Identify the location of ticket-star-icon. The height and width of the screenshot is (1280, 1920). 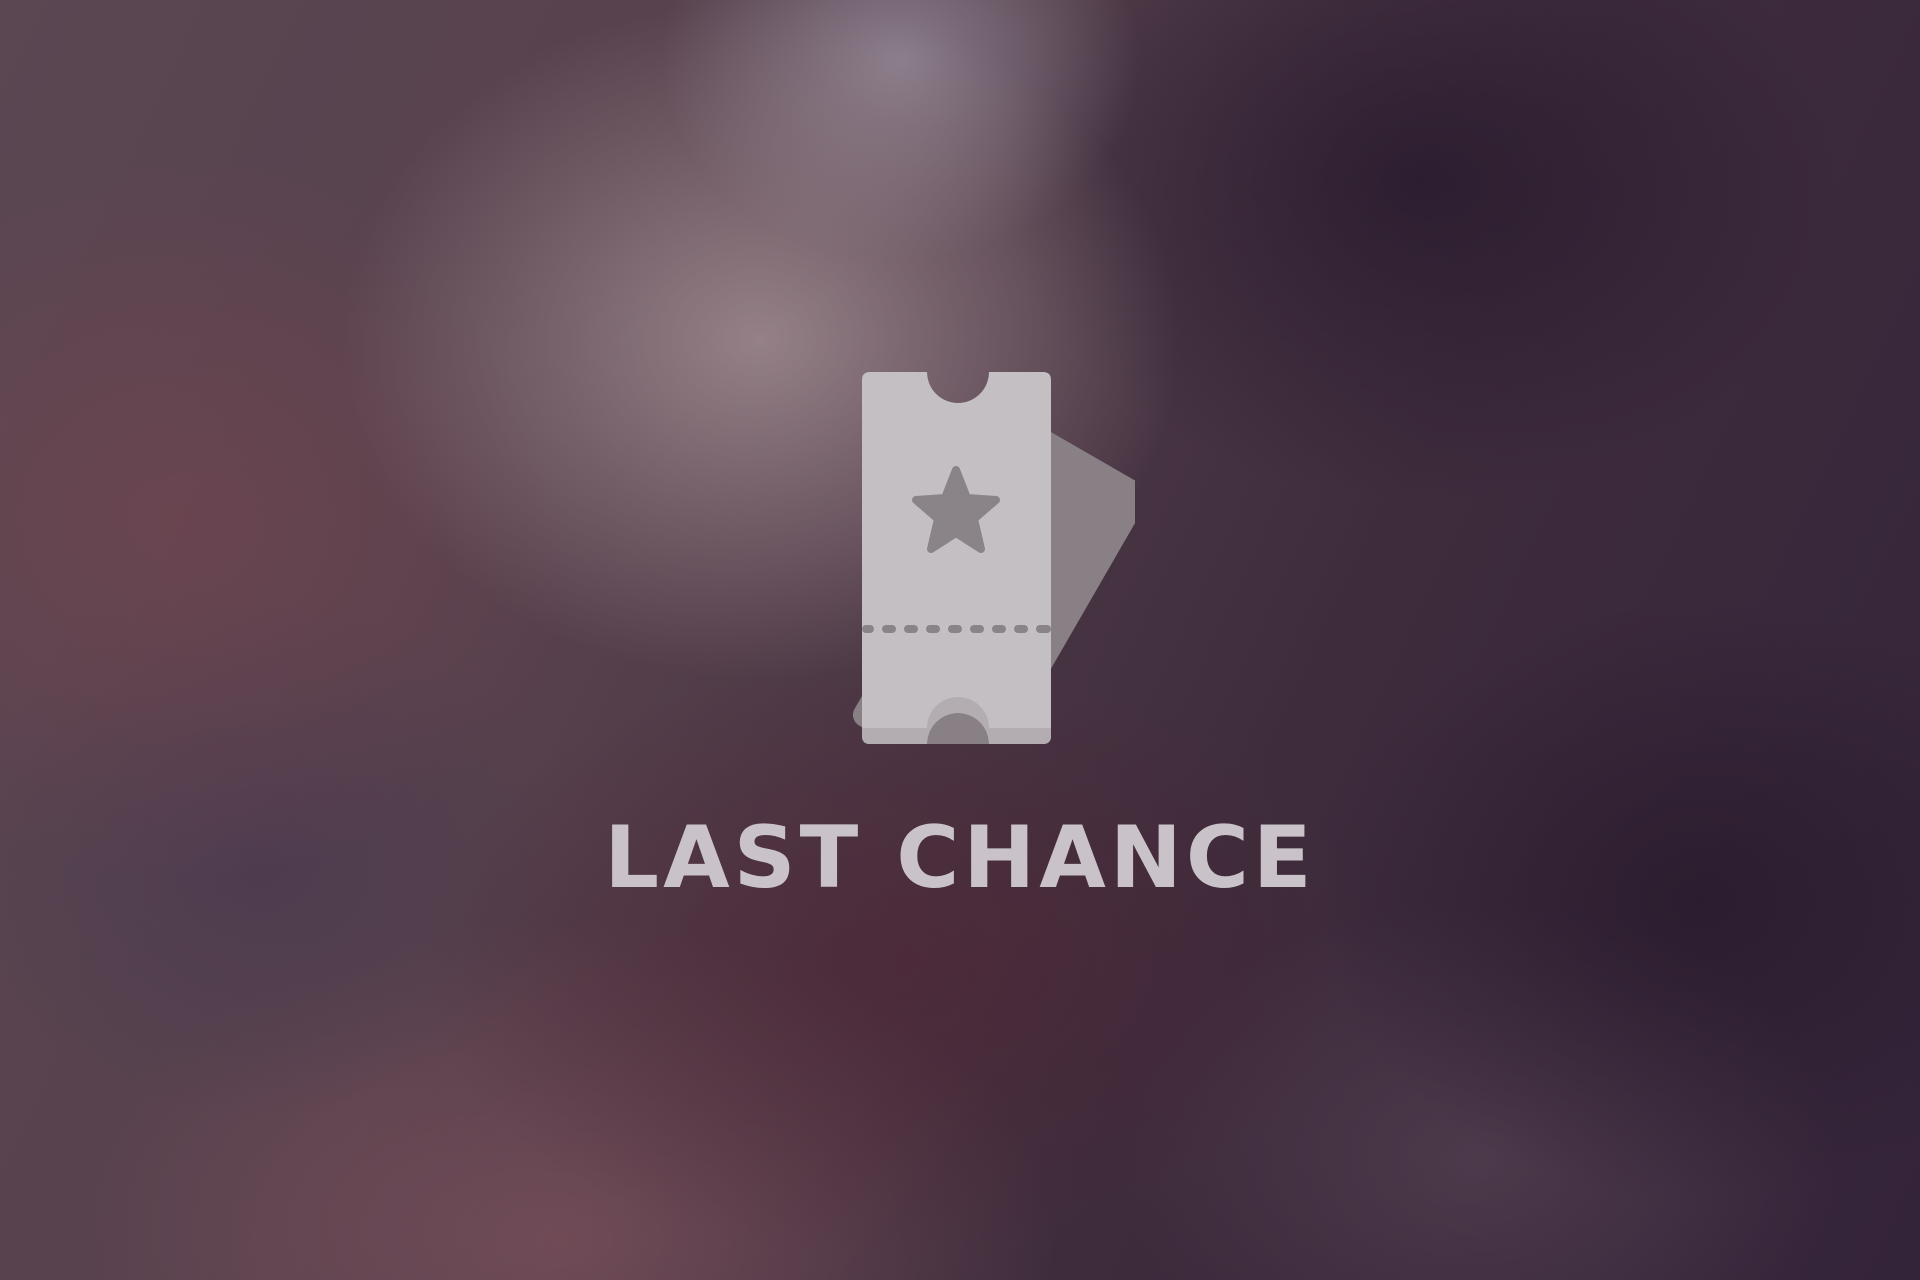
(960, 558).